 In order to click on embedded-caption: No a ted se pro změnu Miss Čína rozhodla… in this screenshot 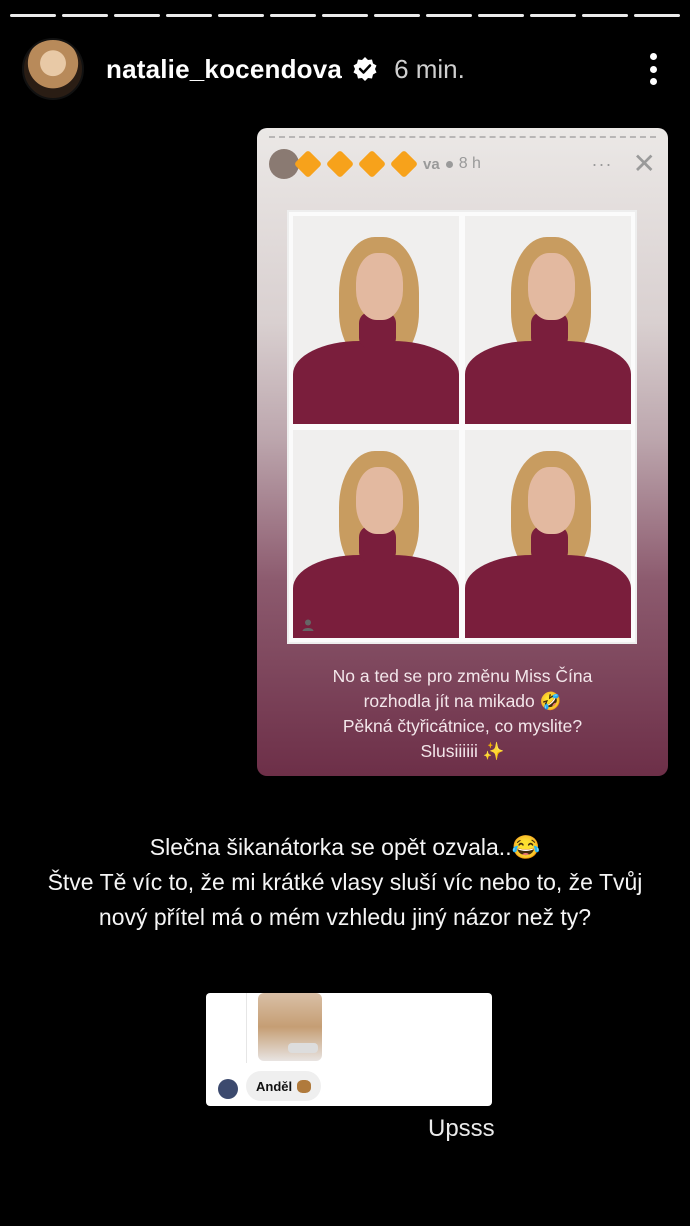, I will do `click(462, 714)`.